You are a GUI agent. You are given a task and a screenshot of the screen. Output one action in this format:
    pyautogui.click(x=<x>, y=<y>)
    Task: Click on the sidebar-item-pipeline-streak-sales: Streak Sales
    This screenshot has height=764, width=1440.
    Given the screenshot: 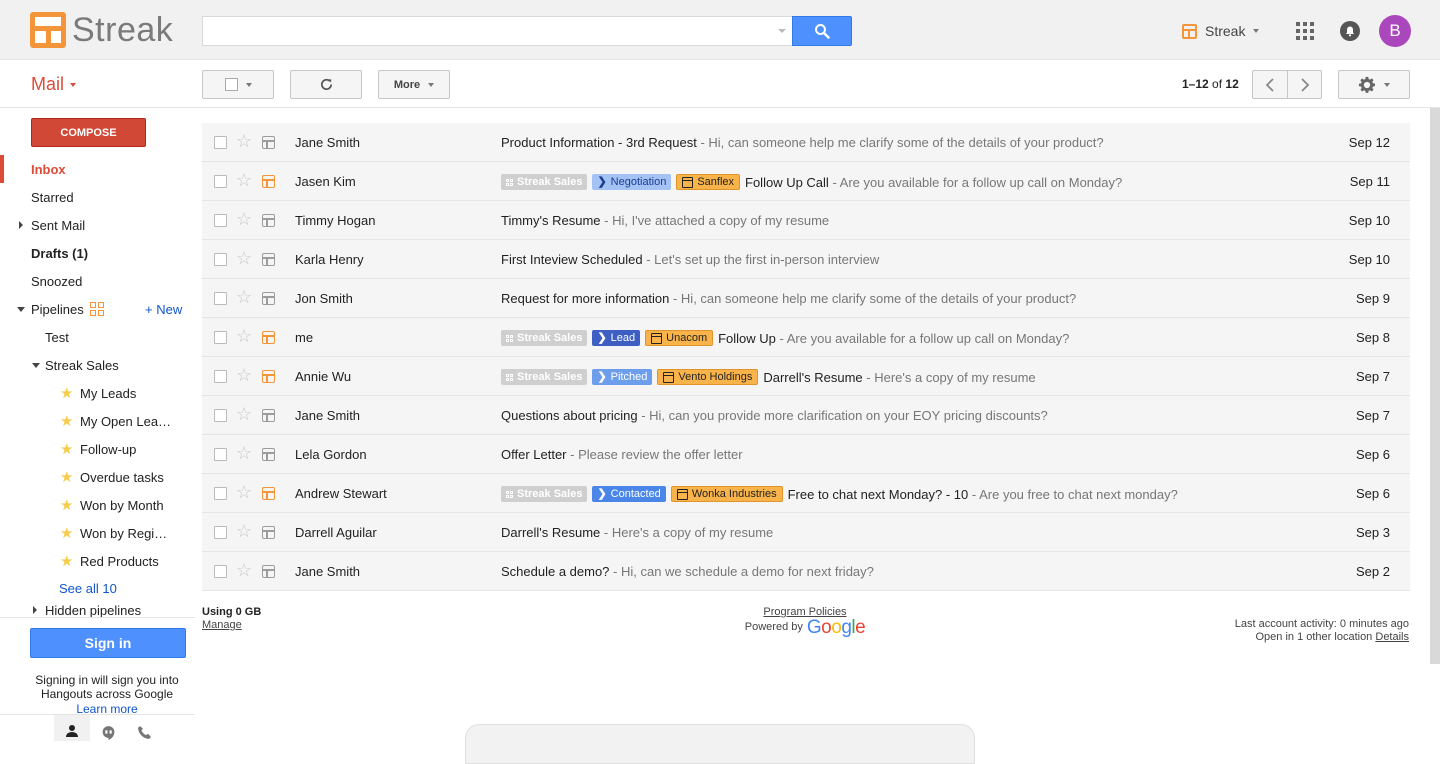 What is the action you would take?
    pyautogui.click(x=97, y=365)
    